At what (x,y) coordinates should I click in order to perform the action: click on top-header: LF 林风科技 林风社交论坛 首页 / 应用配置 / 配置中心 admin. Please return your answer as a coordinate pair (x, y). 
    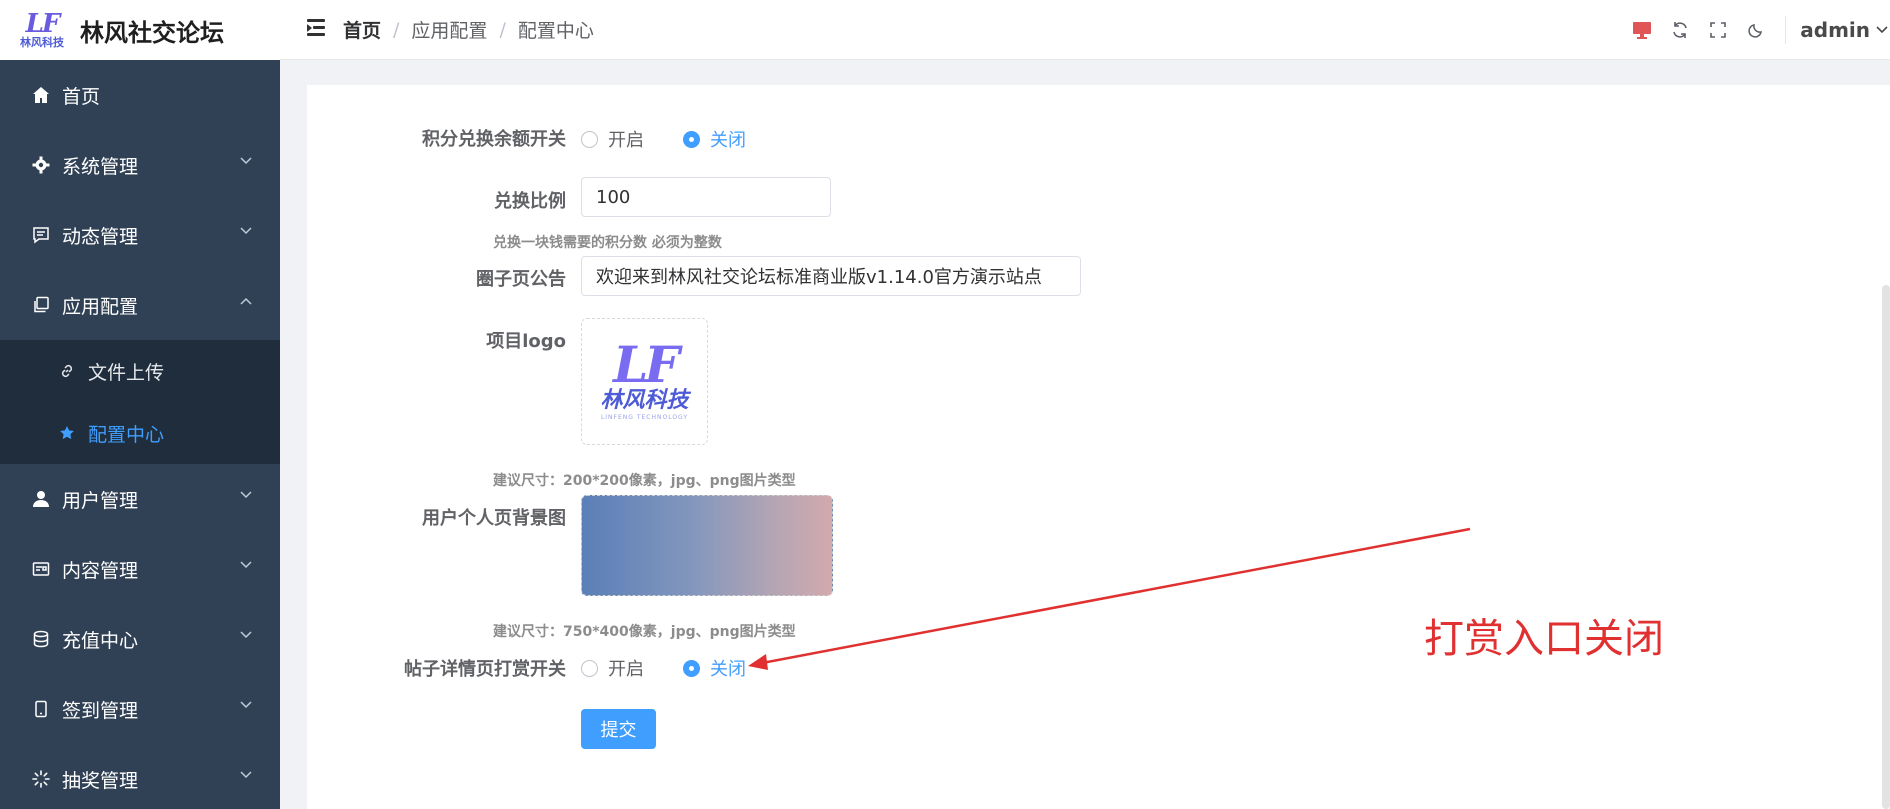
    Looking at the image, I should click on (945, 30).